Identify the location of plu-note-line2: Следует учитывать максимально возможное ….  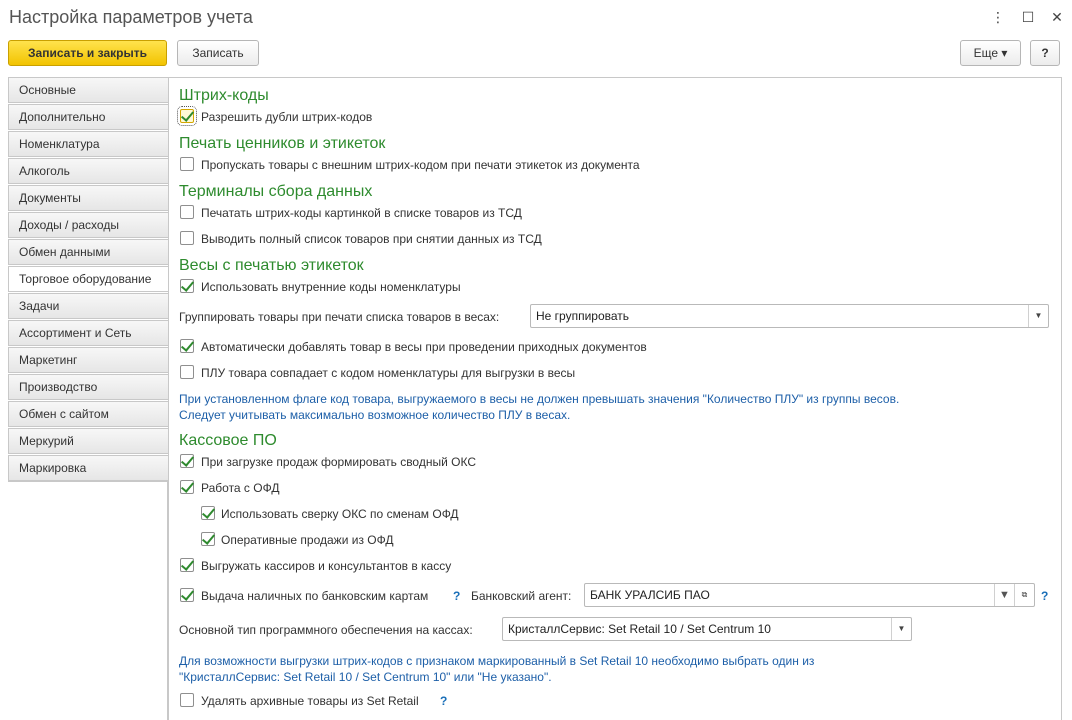
(375, 415).